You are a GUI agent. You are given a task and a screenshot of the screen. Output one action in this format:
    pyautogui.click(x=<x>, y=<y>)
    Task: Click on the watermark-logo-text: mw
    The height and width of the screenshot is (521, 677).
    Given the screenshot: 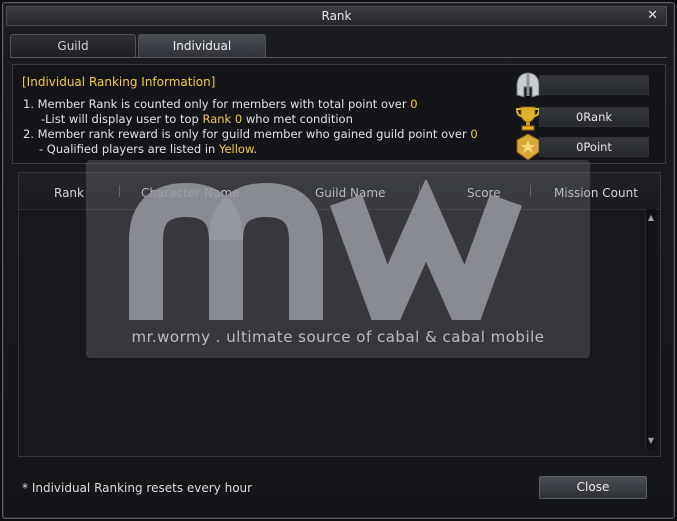 What is the action you would take?
    pyautogui.click(x=140, y=182)
    